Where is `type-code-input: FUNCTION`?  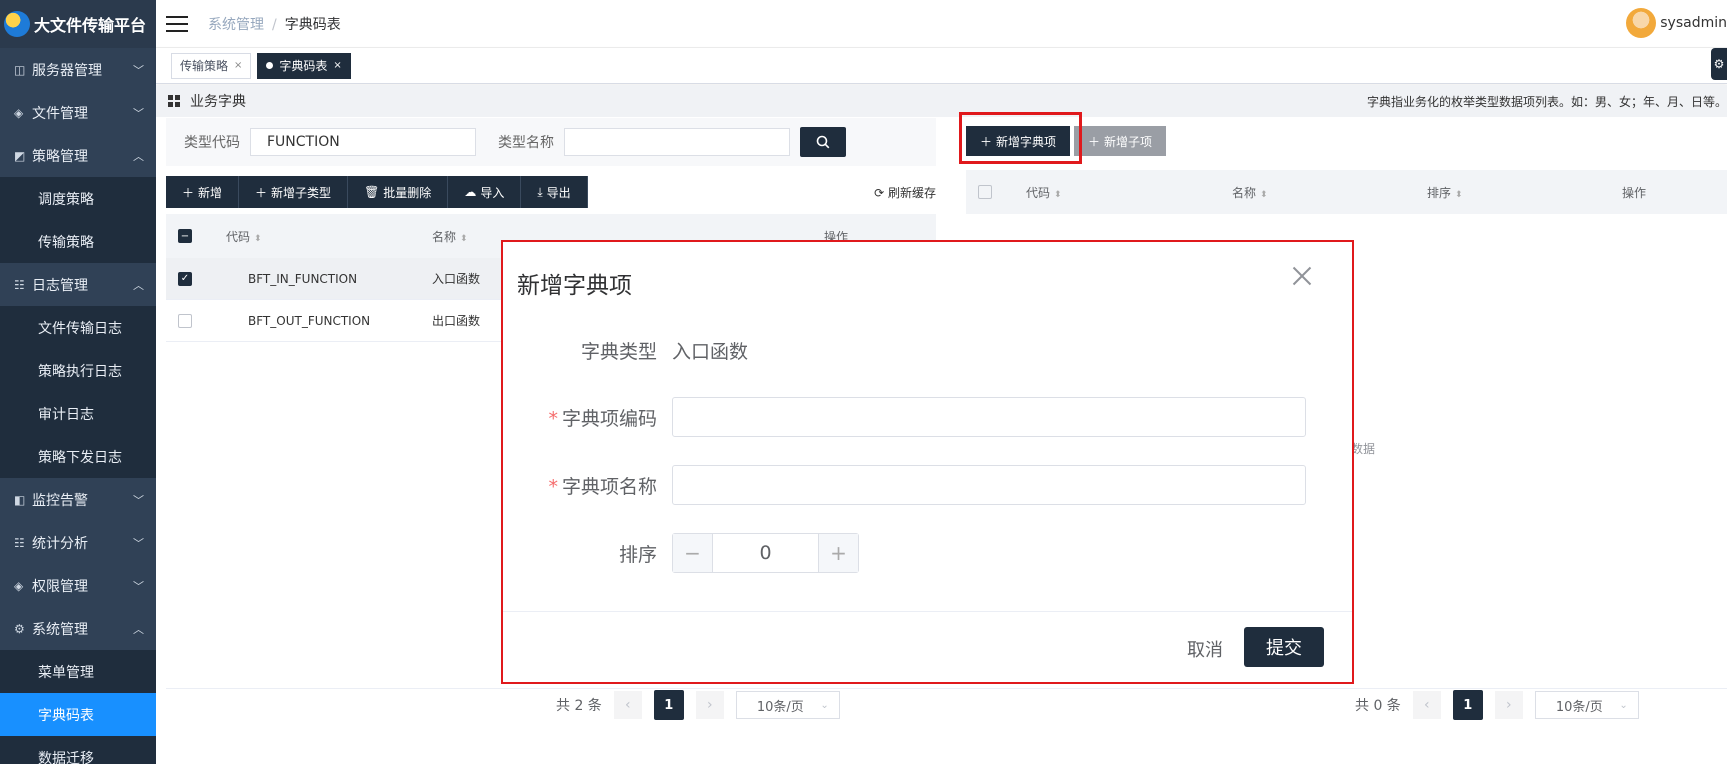 type-code-input: FUNCTION is located at coordinates (363, 142).